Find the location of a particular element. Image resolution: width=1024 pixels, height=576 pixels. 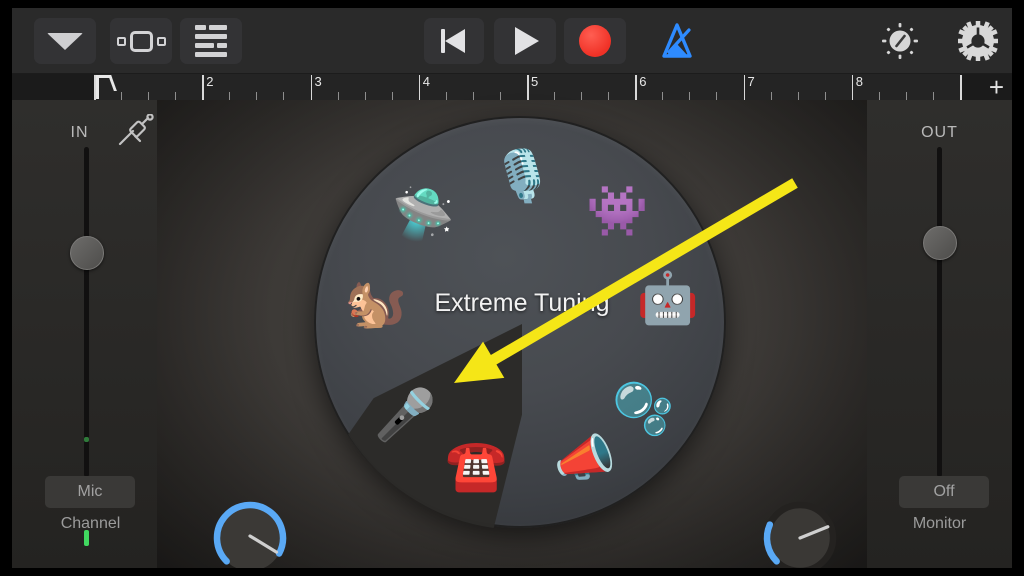

output-label: OUT is located at coordinates (939, 132).